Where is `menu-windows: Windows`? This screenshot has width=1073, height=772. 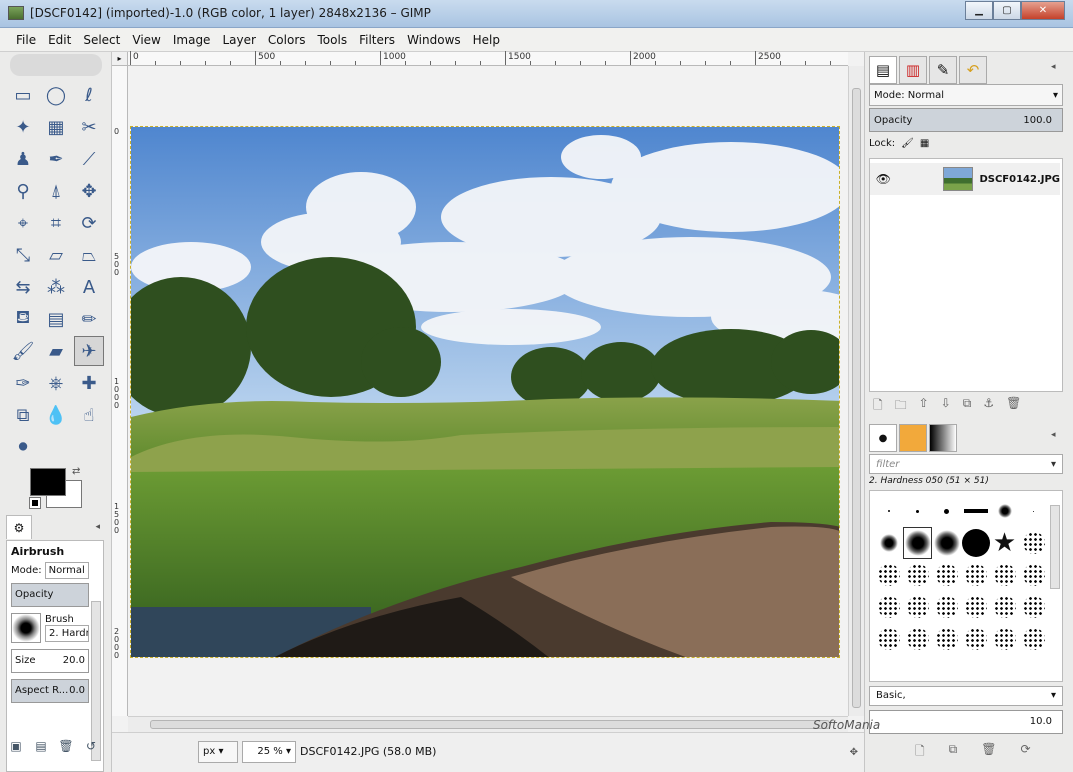
menu-windows: Windows is located at coordinates (434, 40).